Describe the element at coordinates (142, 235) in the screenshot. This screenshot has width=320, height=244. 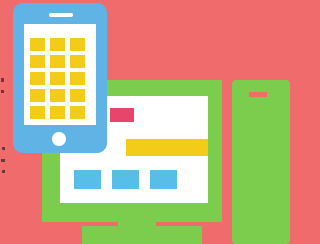
I see `monitor-base` at that location.